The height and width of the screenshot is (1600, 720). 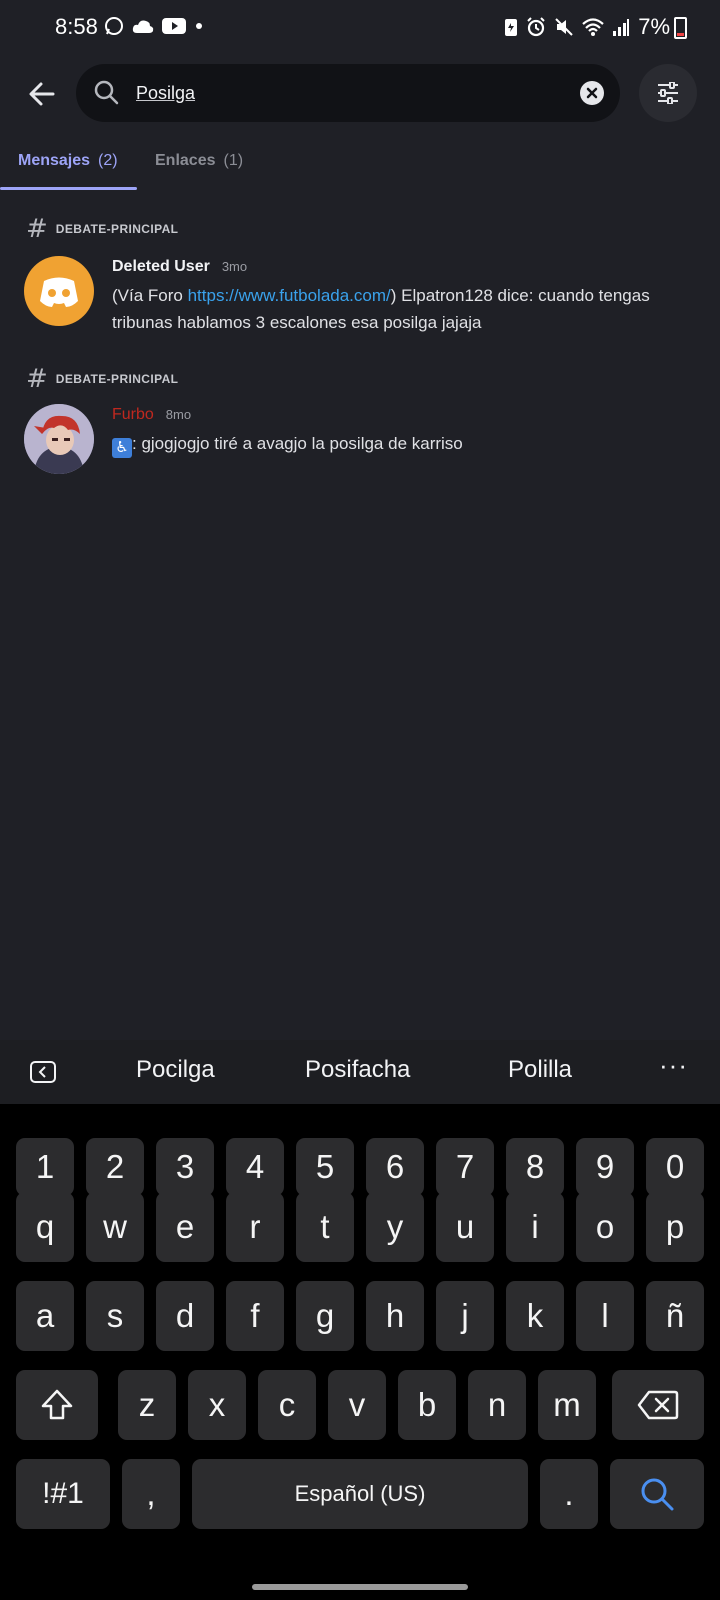 What do you see at coordinates (325, 1227) in the screenshot?
I see `key-t: t` at bounding box center [325, 1227].